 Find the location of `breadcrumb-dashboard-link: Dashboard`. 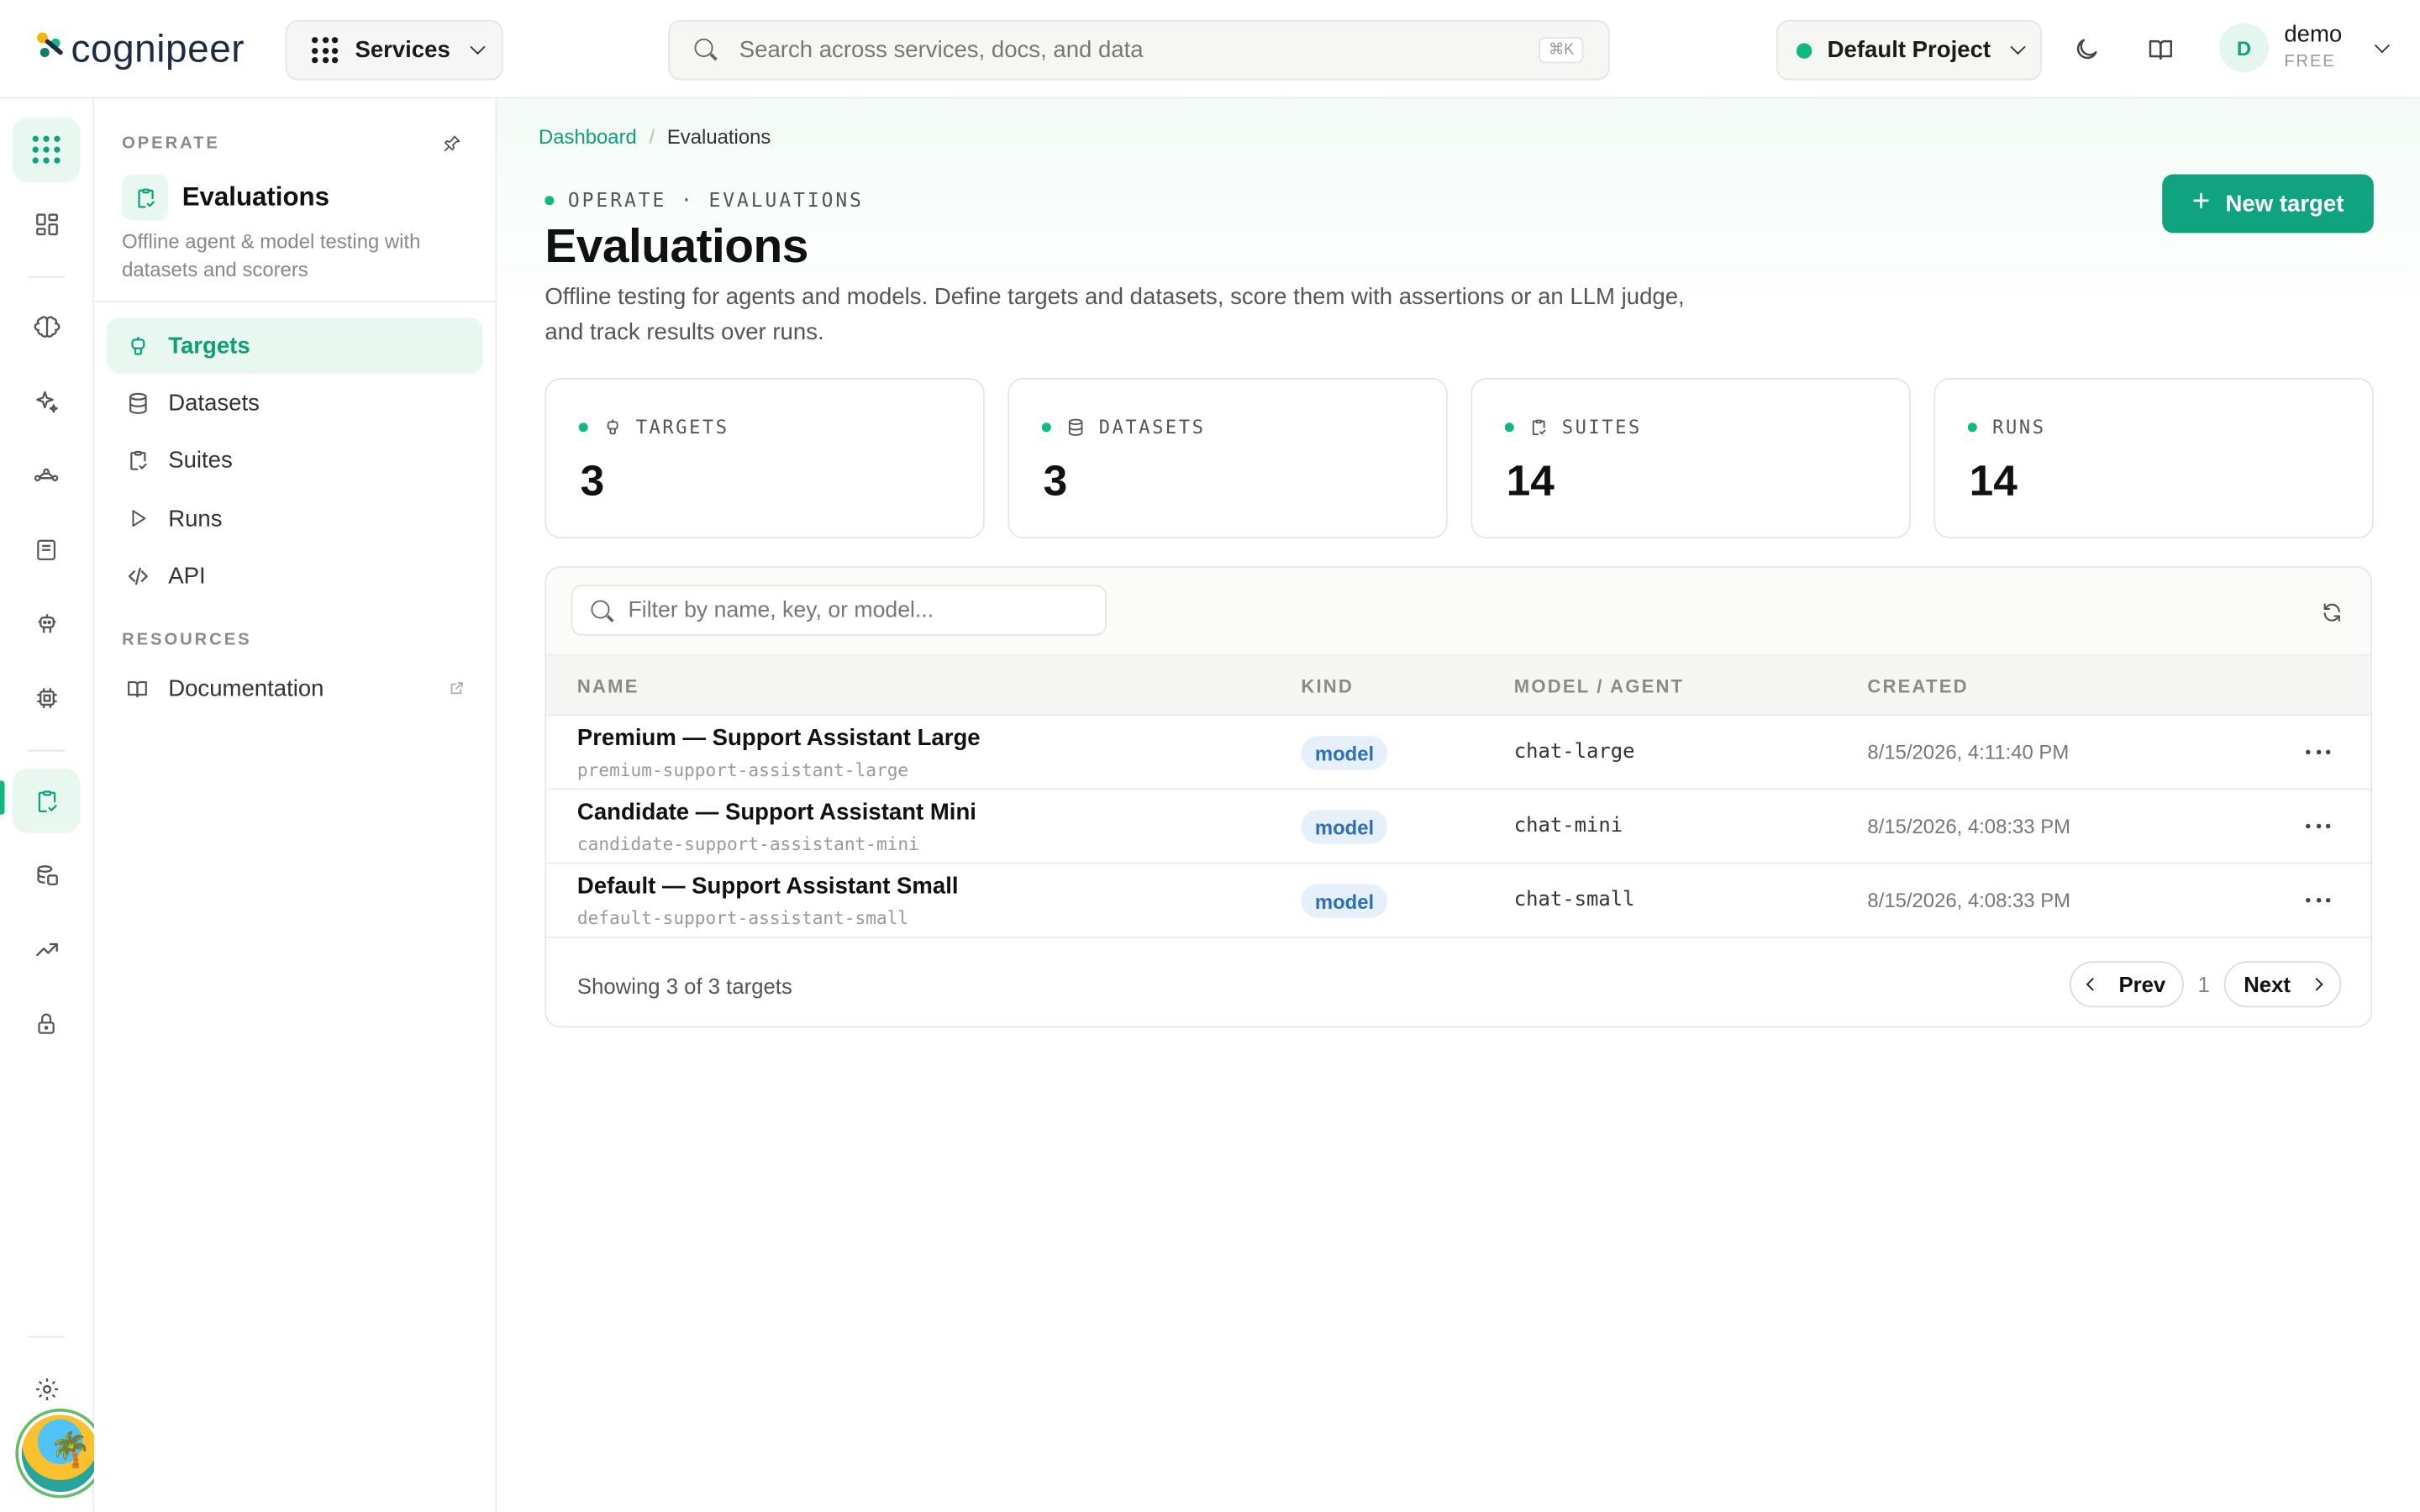

breadcrumb-dashboard-link: Dashboard is located at coordinates (588, 137).